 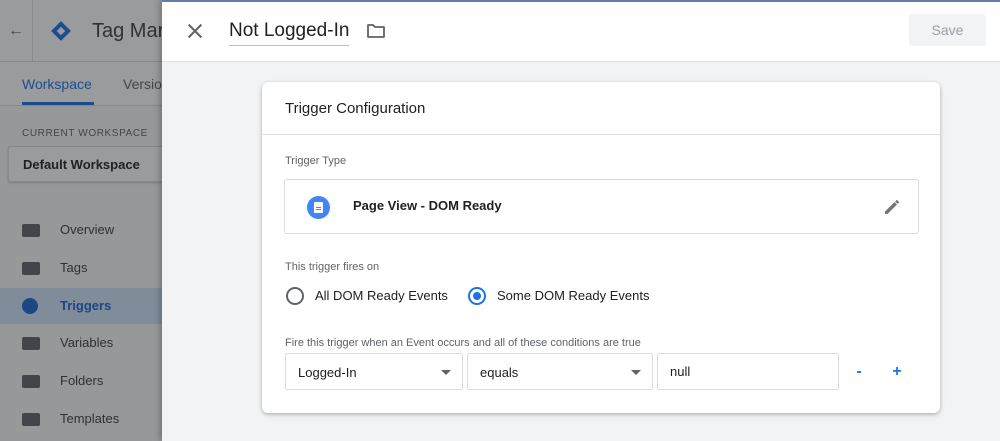 What do you see at coordinates (601, 134) in the screenshot?
I see `card-divider` at bounding box center [601, 134].